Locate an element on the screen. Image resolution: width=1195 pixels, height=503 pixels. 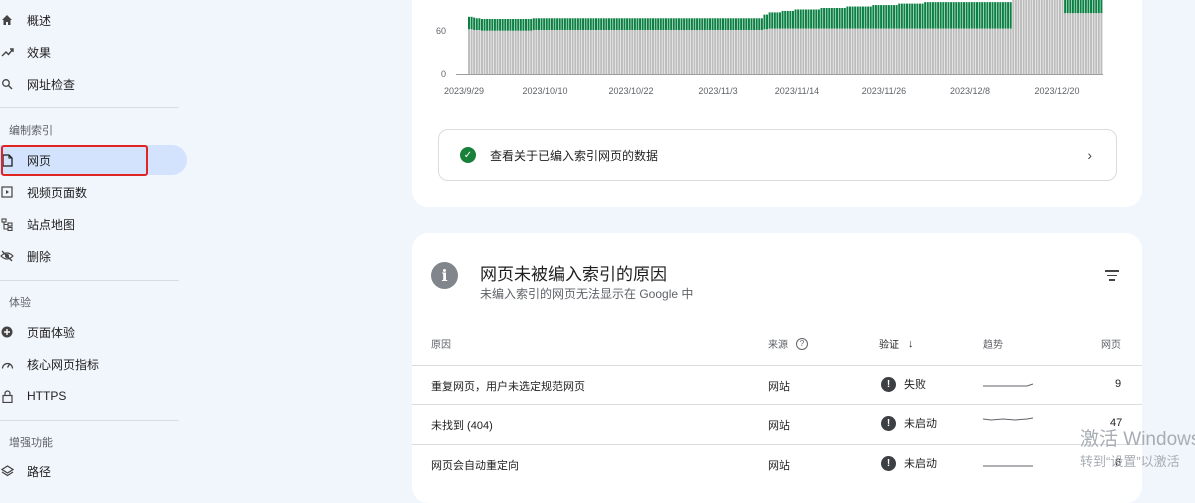
sidebar-item-page-experience: 页面体验 is located at coordinates (95, 332).